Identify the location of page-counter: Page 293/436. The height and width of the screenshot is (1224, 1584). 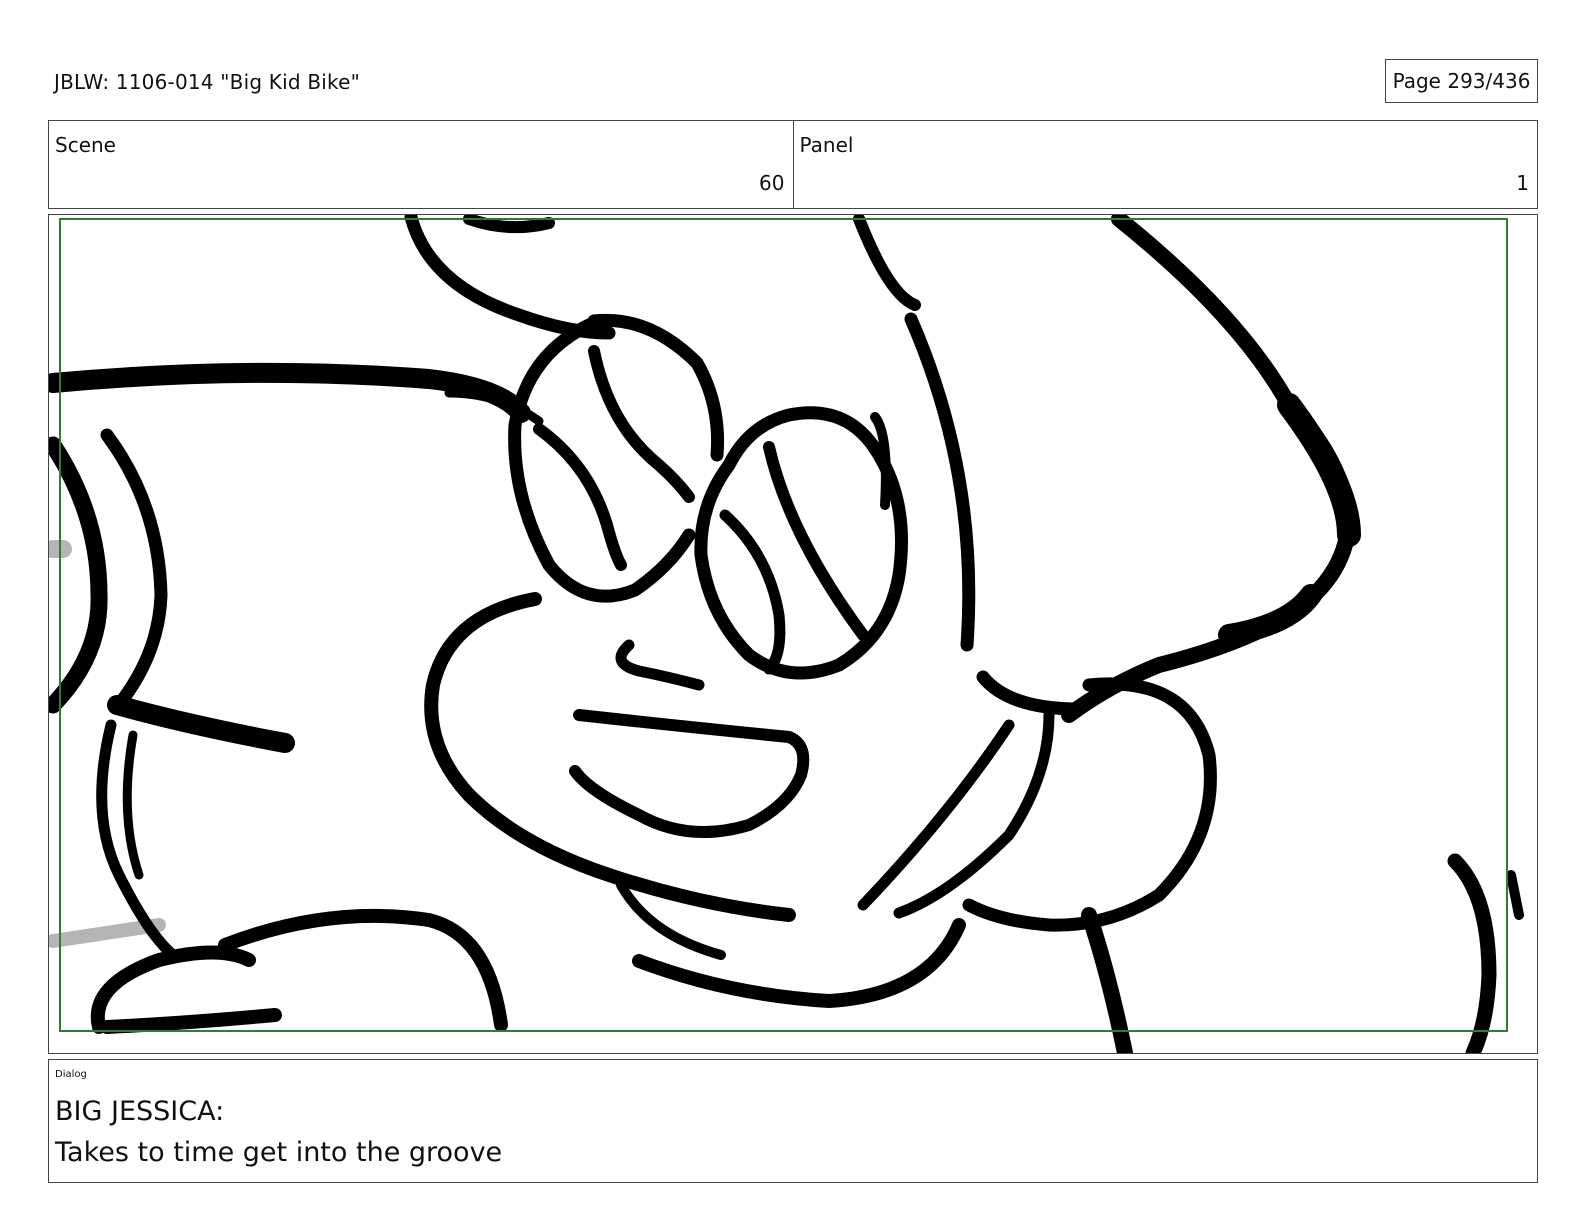
(1461, 81).